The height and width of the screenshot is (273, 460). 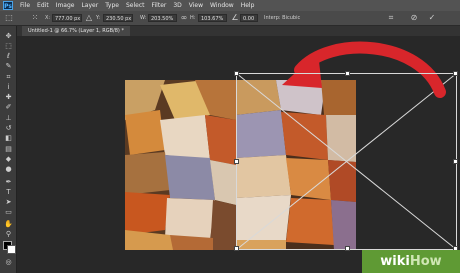 What do you see at coordinates (395, 261) in the screenshot?
I see `watermark-part1: wiki` at bounding box center [395, 261].